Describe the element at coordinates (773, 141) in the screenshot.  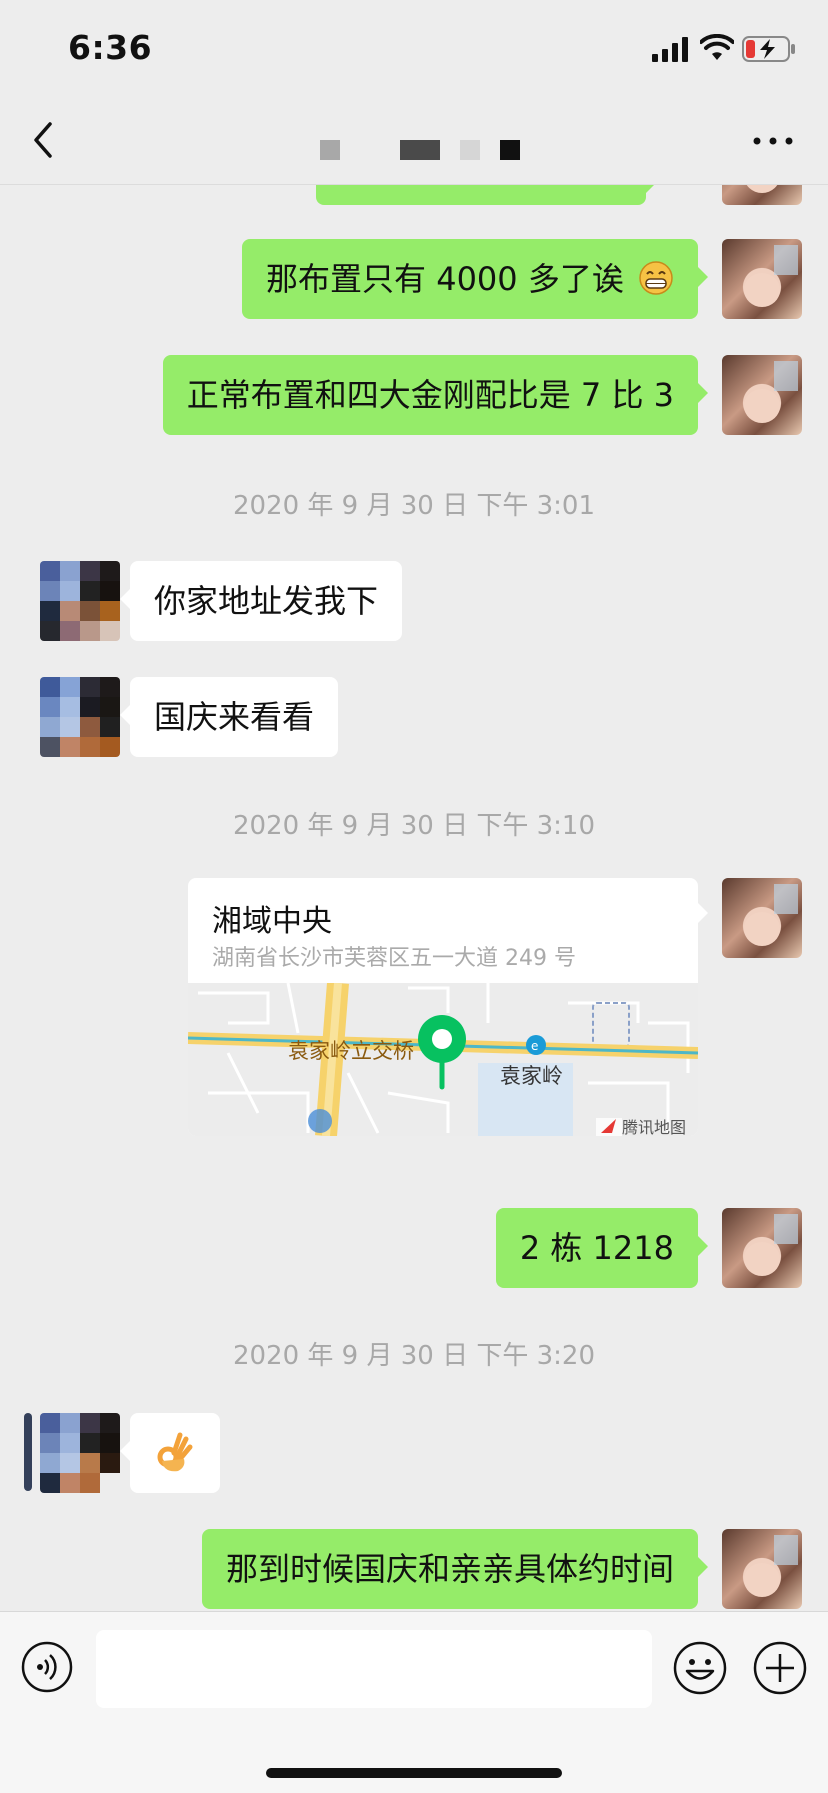
I see `more-icon` at that location.